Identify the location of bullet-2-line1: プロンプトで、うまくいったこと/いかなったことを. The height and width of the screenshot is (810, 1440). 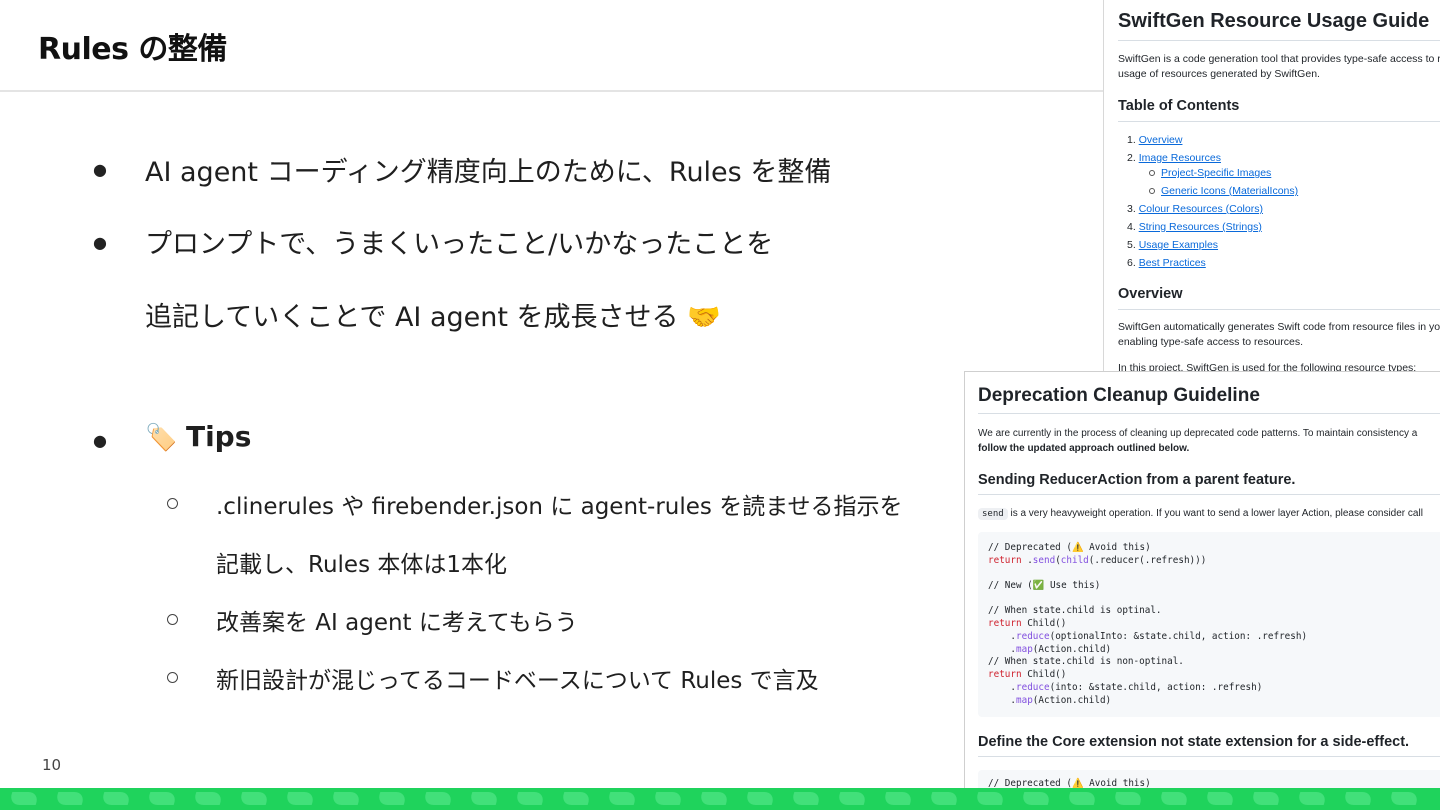
(459, 244).